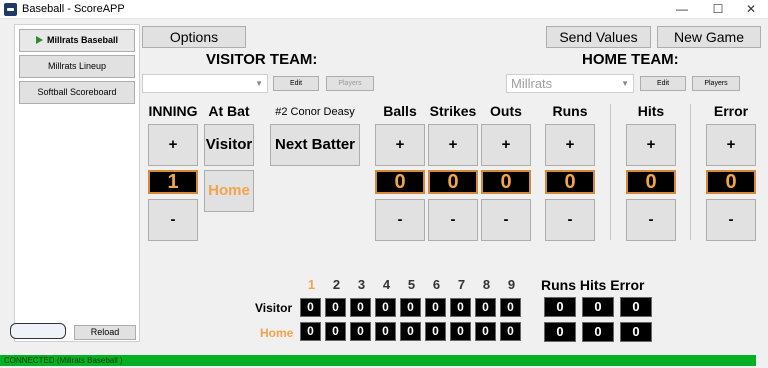  What do you see at coordinates (716, 83) in the screenshot?
I see `home-players-button: Players` at bounding box center [716, 83].